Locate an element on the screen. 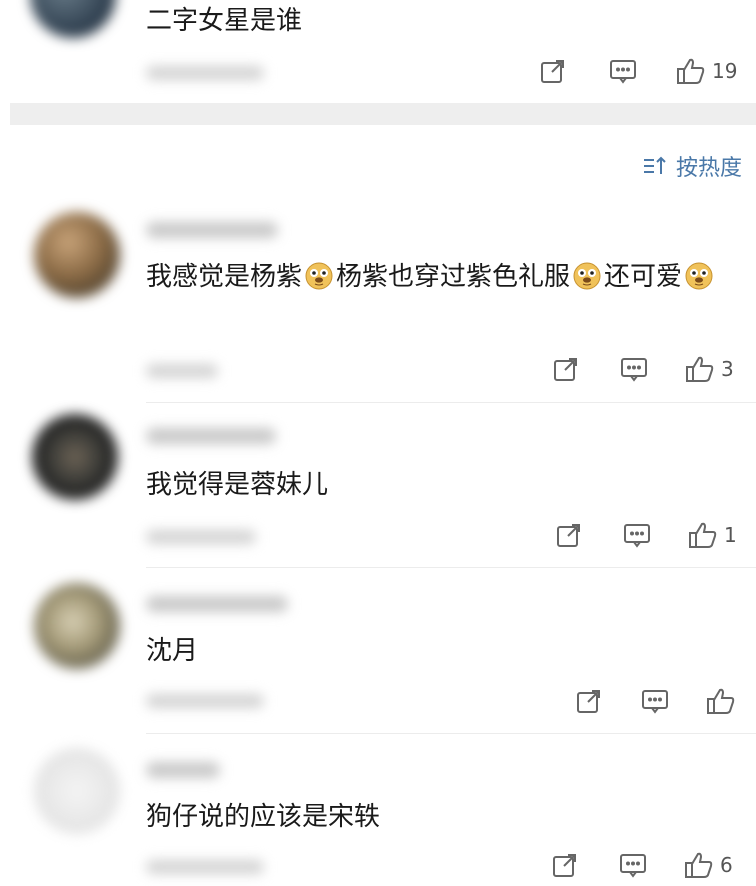 Image resolution: width=756 pixels, height=886 pixels. comment-text: 二字女星是谁 is located at coordinates (224, 21).